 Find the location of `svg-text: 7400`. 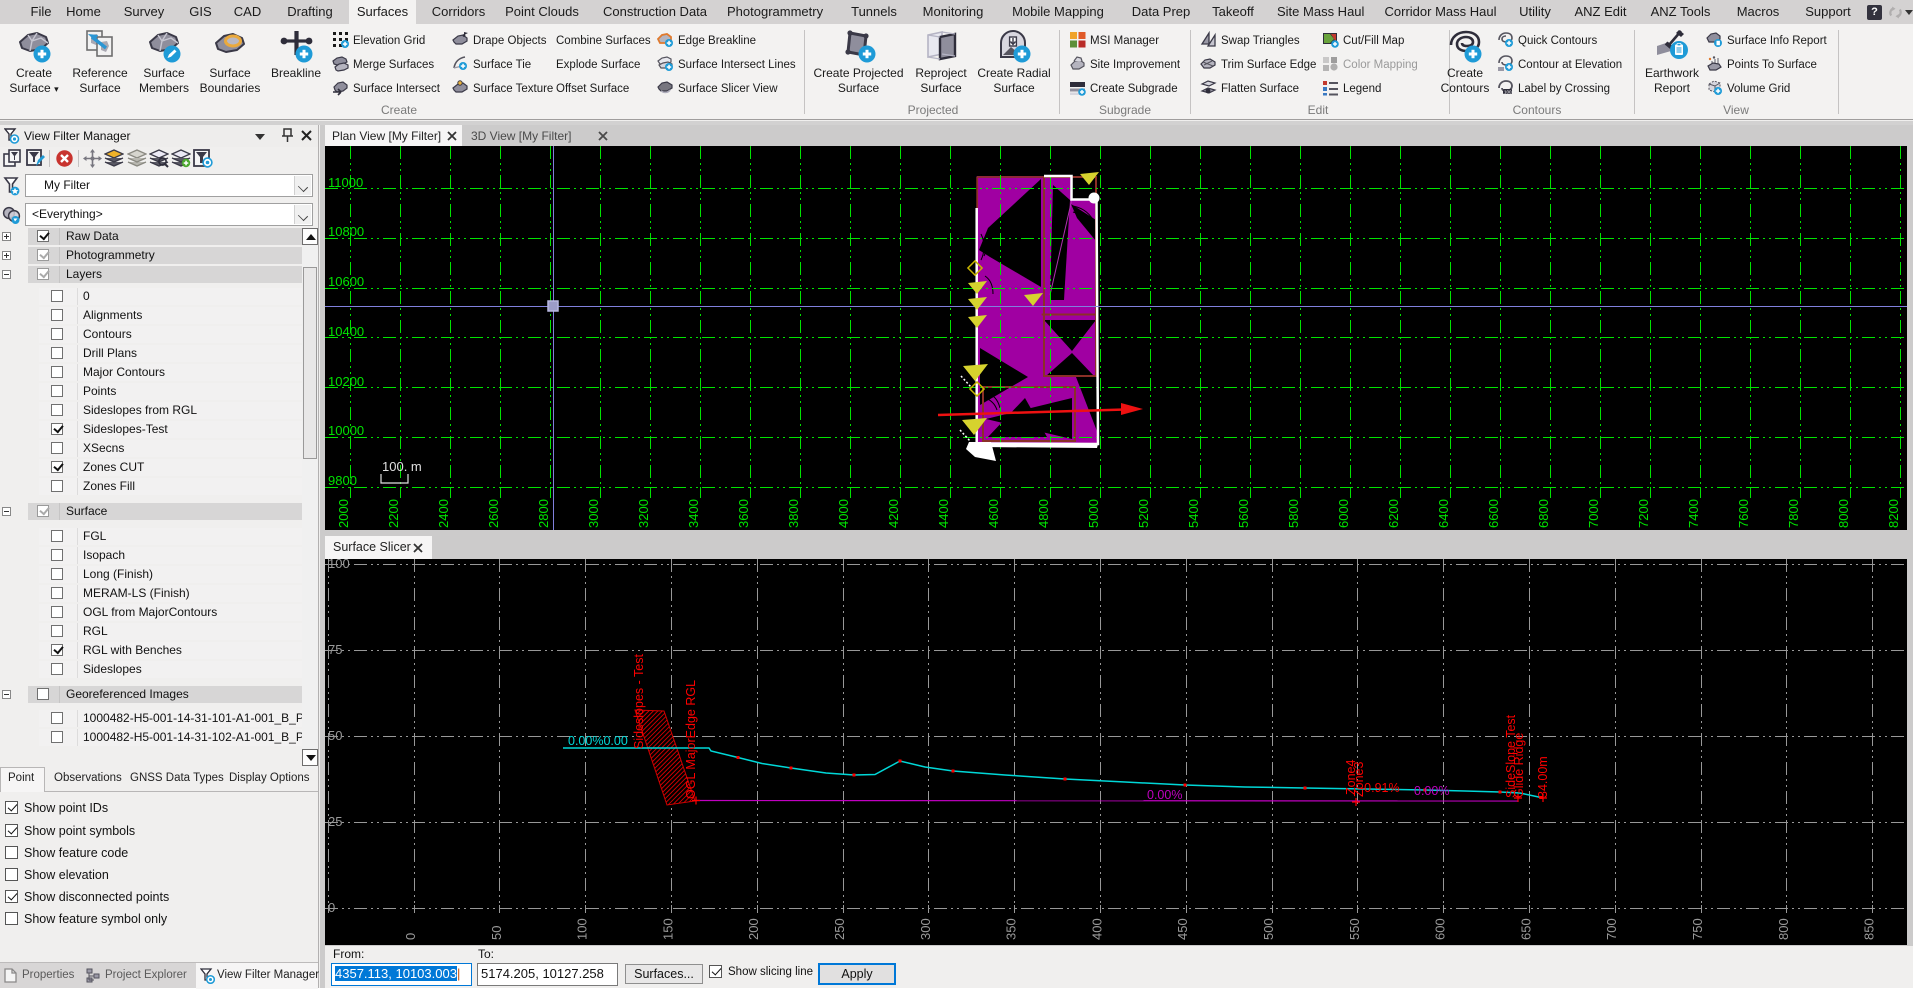

svg-text: 7400 is located at coordinates (1693, 513).